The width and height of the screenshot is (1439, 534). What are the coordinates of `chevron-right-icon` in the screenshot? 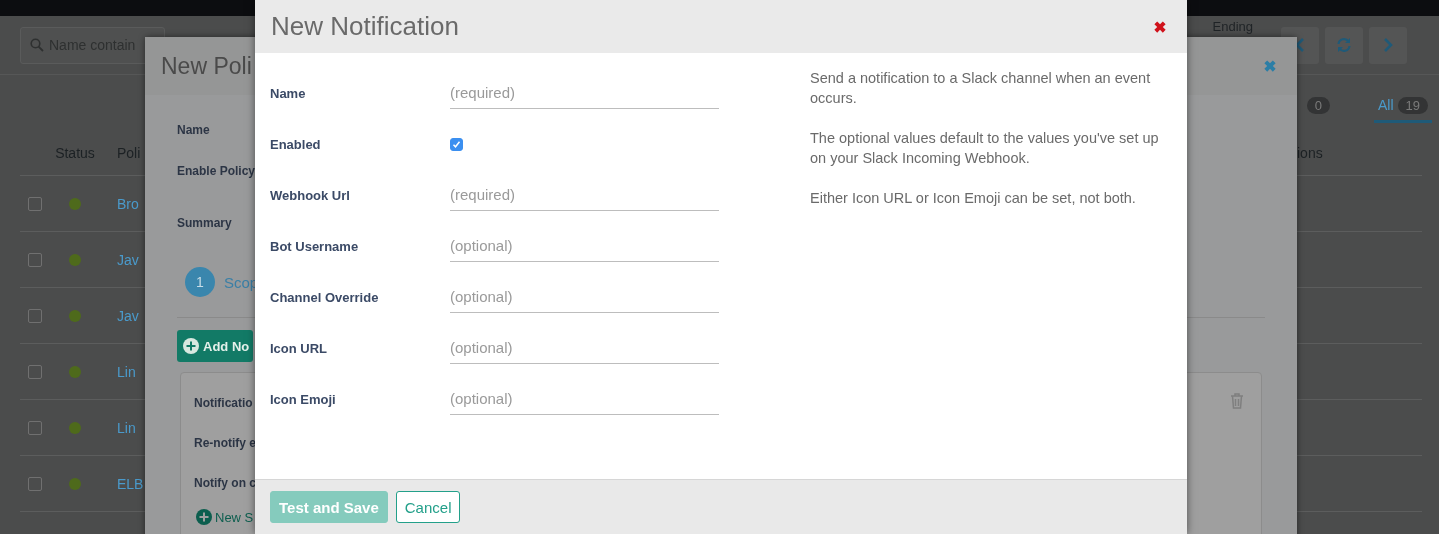 It's located at (1388, 45).